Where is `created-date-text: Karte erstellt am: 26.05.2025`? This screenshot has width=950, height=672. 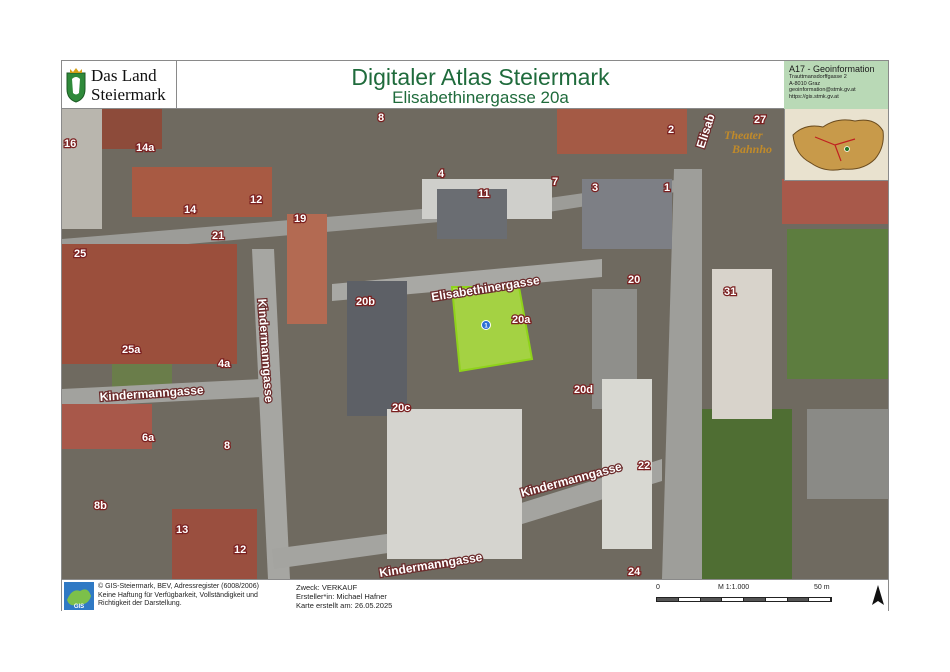 created-date-text: Karte erstellt am: 26.05.2025 is located at coordinates (344, 605).